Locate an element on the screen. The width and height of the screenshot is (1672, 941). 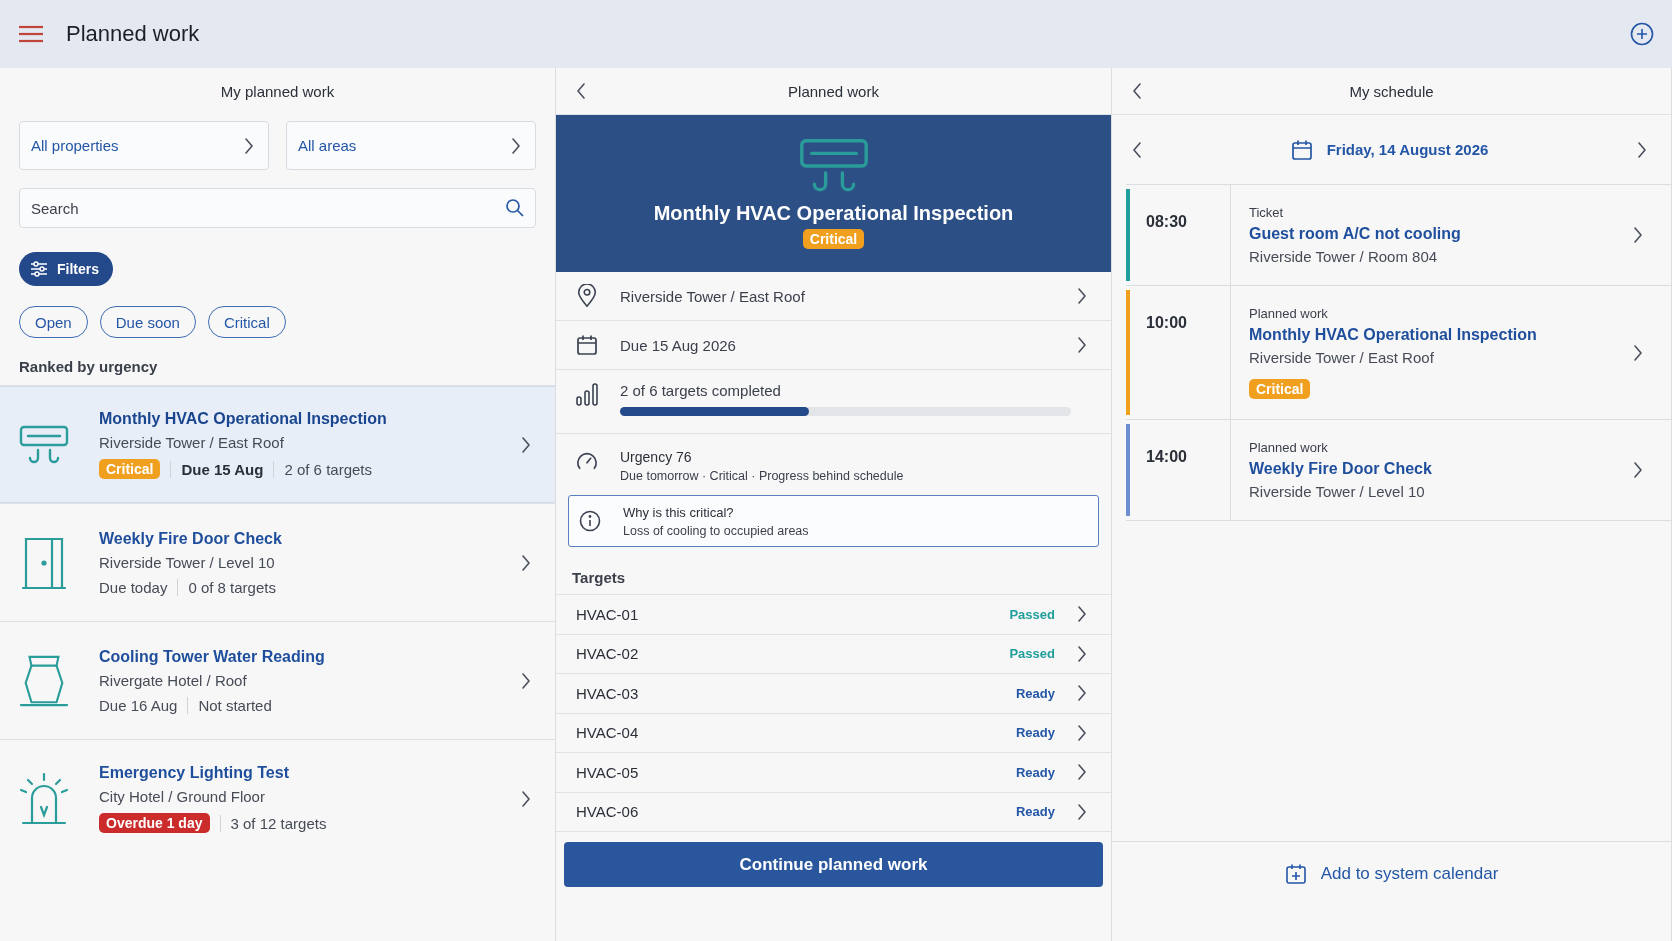
schedule-event: 14:00 Planned work Weekly Fire Door Check Riverside Tower / Level 10 is located at coordinates (1398, 470).